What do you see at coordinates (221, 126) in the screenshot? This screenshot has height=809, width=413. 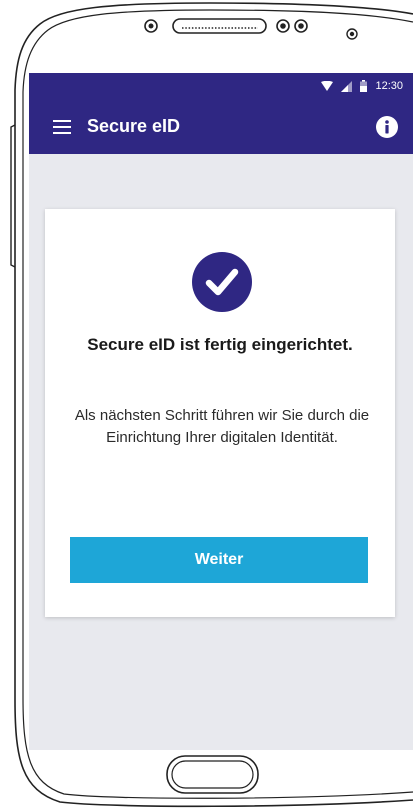 I see `app-bar: Secure eID` at bounding box center [221, 126].